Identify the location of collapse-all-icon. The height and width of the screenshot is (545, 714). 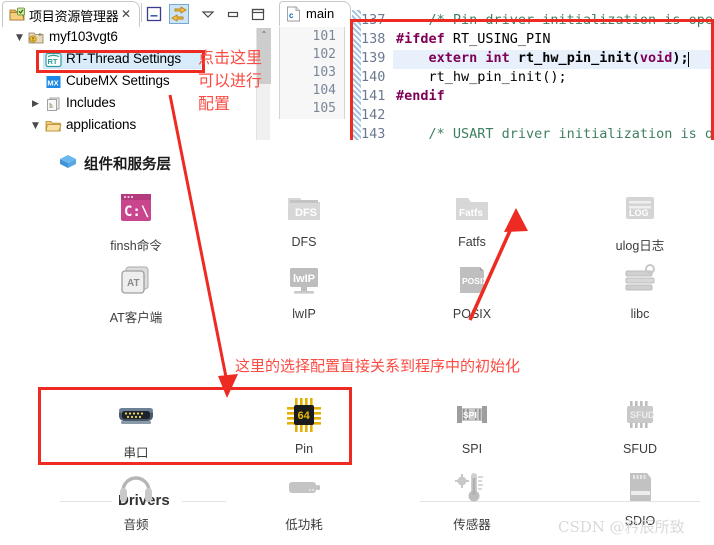
(154, 14).